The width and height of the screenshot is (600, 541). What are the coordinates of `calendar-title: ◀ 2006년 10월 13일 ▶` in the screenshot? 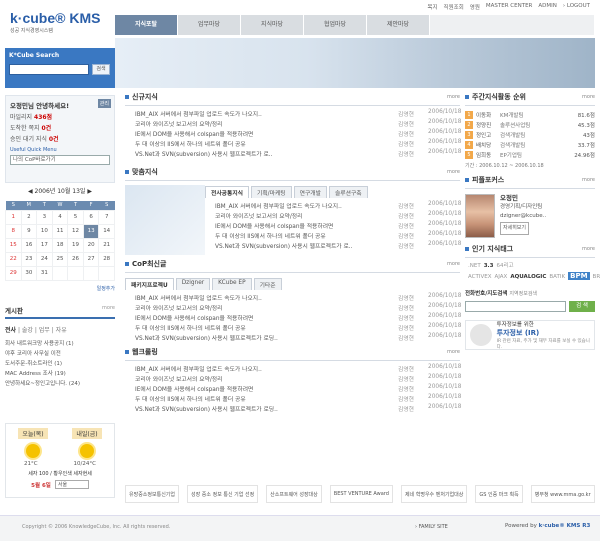 It's located at (60, 192).